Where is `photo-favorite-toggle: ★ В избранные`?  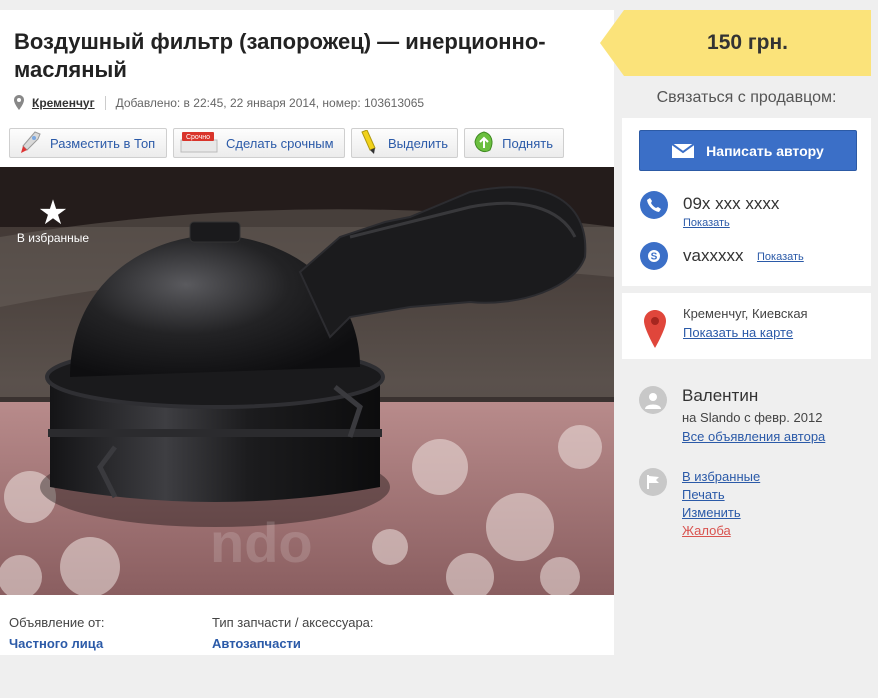
photo-favorite-toggle: ★ В избранные is located at coordinates (53, 220).